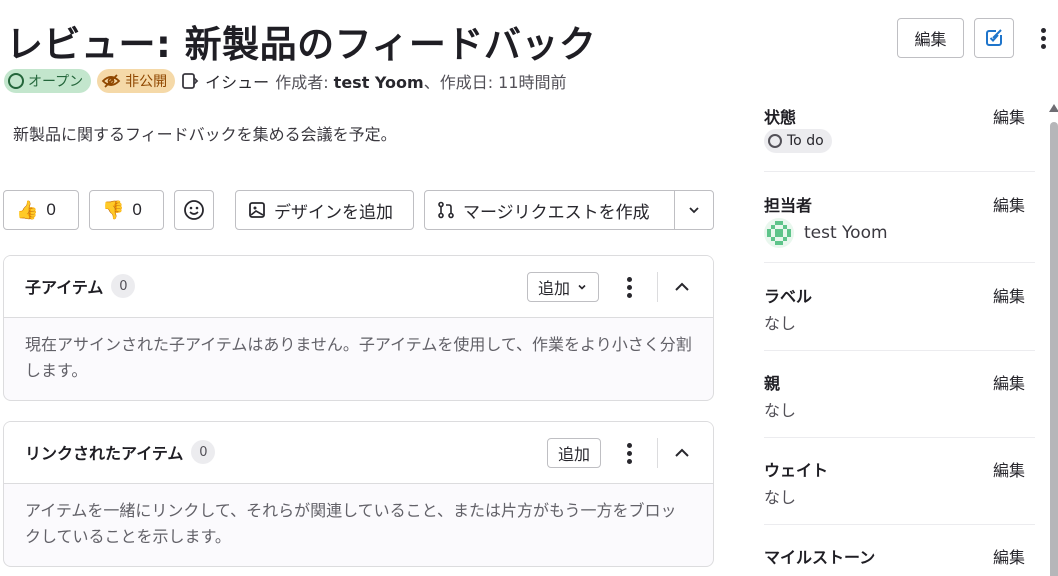  I want to click on child-items-count: 0, so click(123, 286).